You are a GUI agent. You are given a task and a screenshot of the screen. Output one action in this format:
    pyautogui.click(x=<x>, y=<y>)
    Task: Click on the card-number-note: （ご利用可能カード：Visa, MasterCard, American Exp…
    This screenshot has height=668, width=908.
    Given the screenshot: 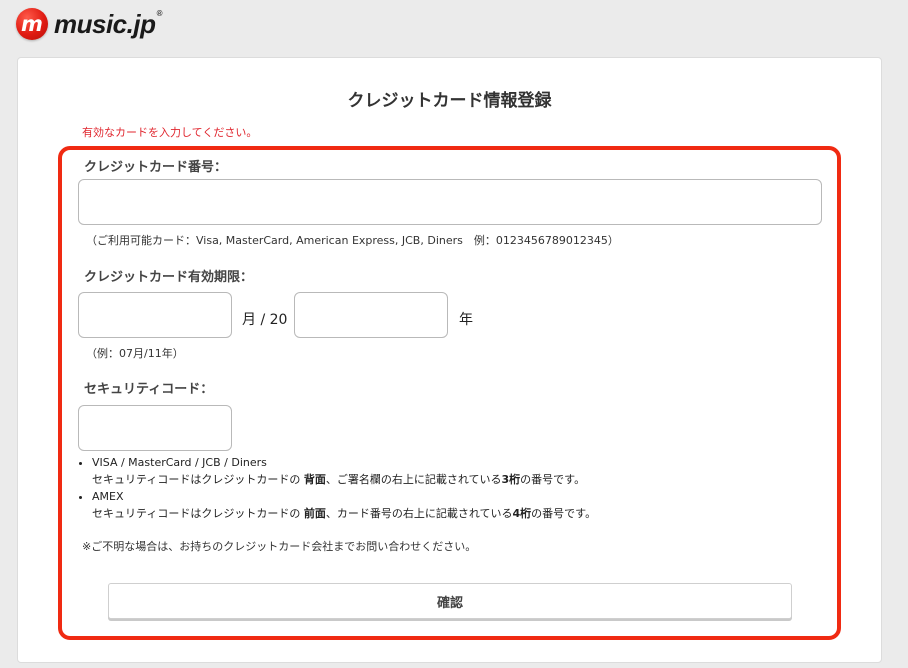 What is the action you would take?
    pyautogui.click(x=352, y=240)
    